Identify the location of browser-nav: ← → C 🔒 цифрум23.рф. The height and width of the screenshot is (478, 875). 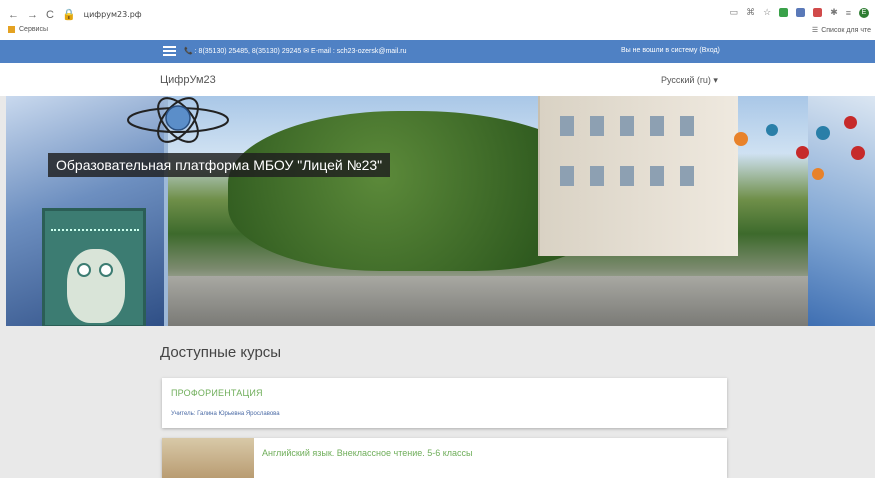
(75, 15).